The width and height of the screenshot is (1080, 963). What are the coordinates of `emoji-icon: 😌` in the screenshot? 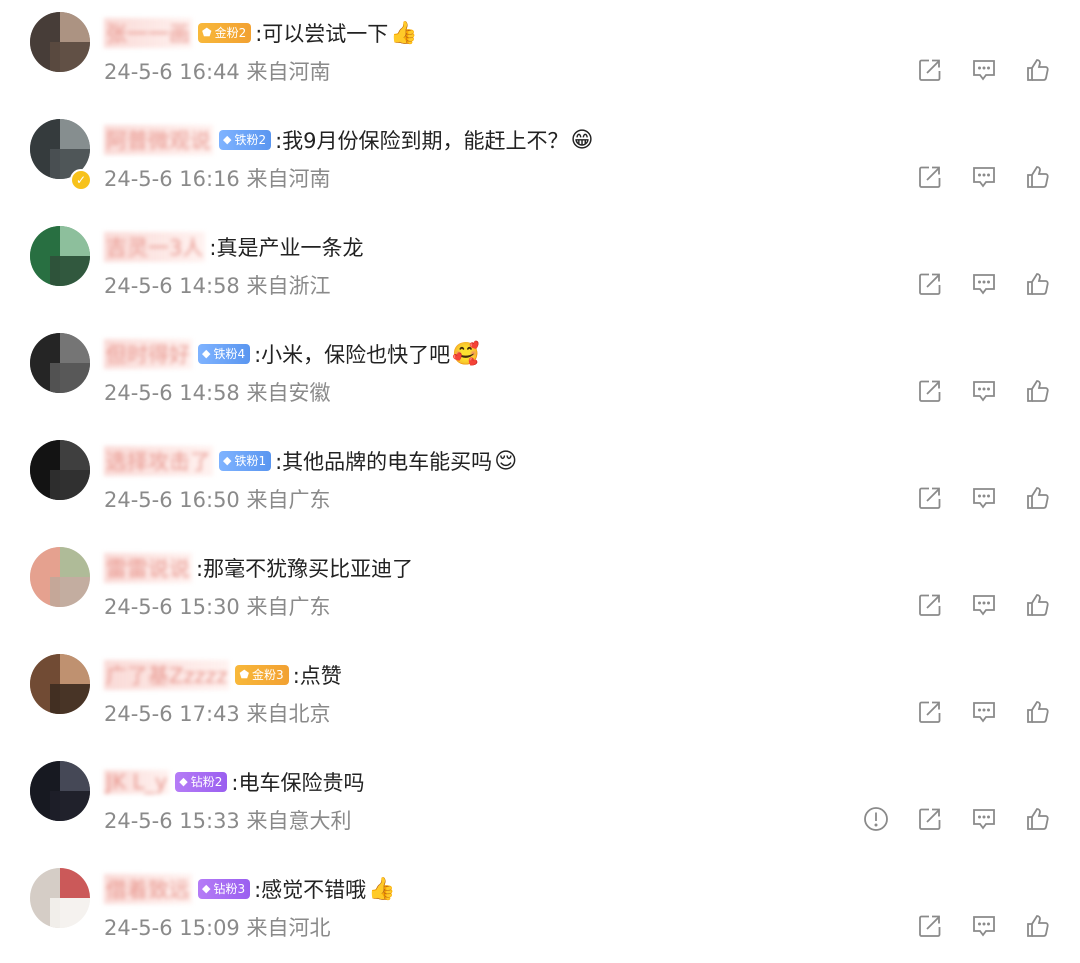 It's located at (506, 461).